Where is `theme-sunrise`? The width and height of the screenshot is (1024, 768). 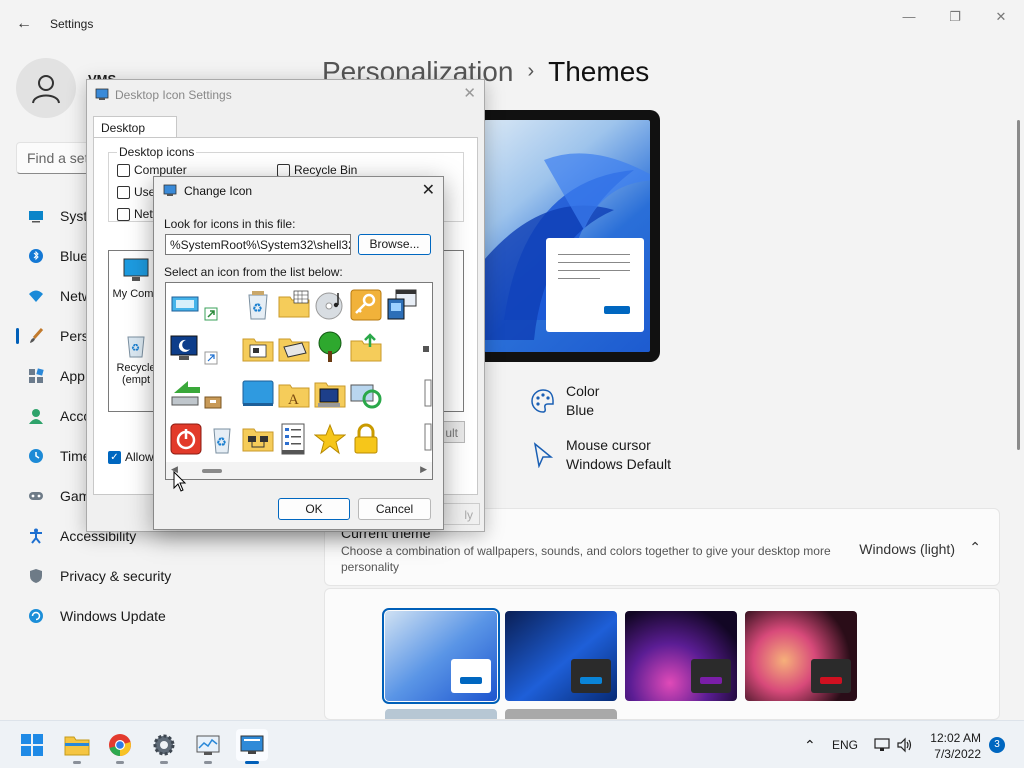 theme-sunrise is located at coordinates (441, 714).